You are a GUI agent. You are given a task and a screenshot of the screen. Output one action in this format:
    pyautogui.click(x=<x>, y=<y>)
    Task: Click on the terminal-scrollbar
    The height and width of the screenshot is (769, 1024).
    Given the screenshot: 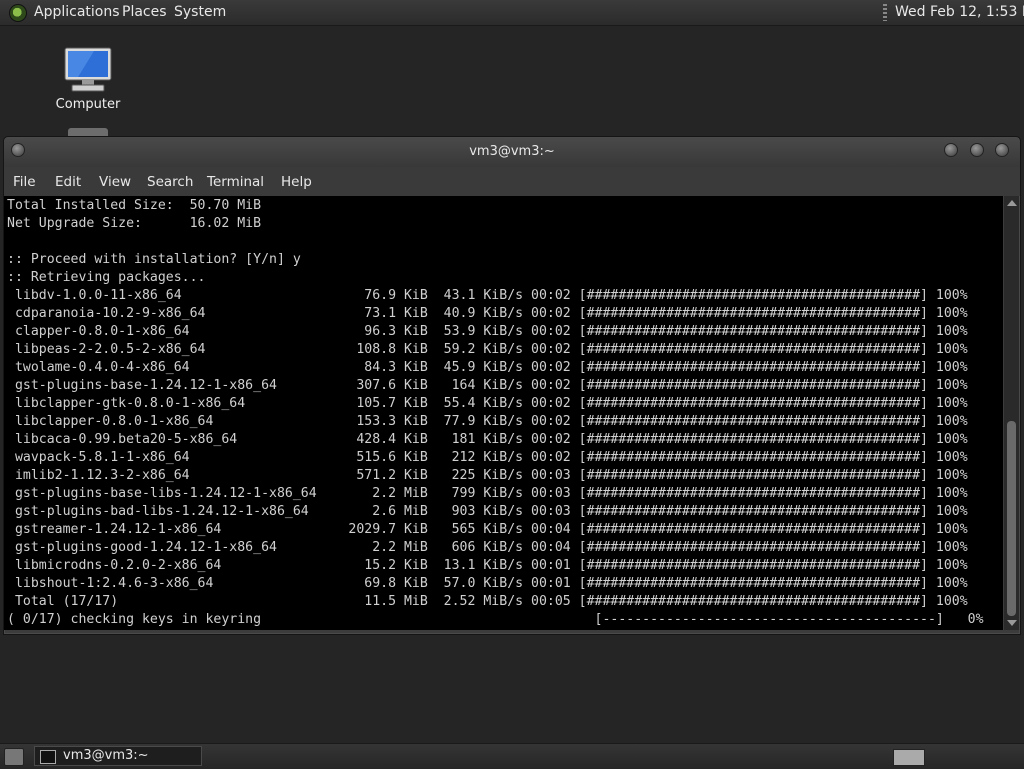 What is the action you would take?
    pyautogui.click(x=1011, y=413)
    